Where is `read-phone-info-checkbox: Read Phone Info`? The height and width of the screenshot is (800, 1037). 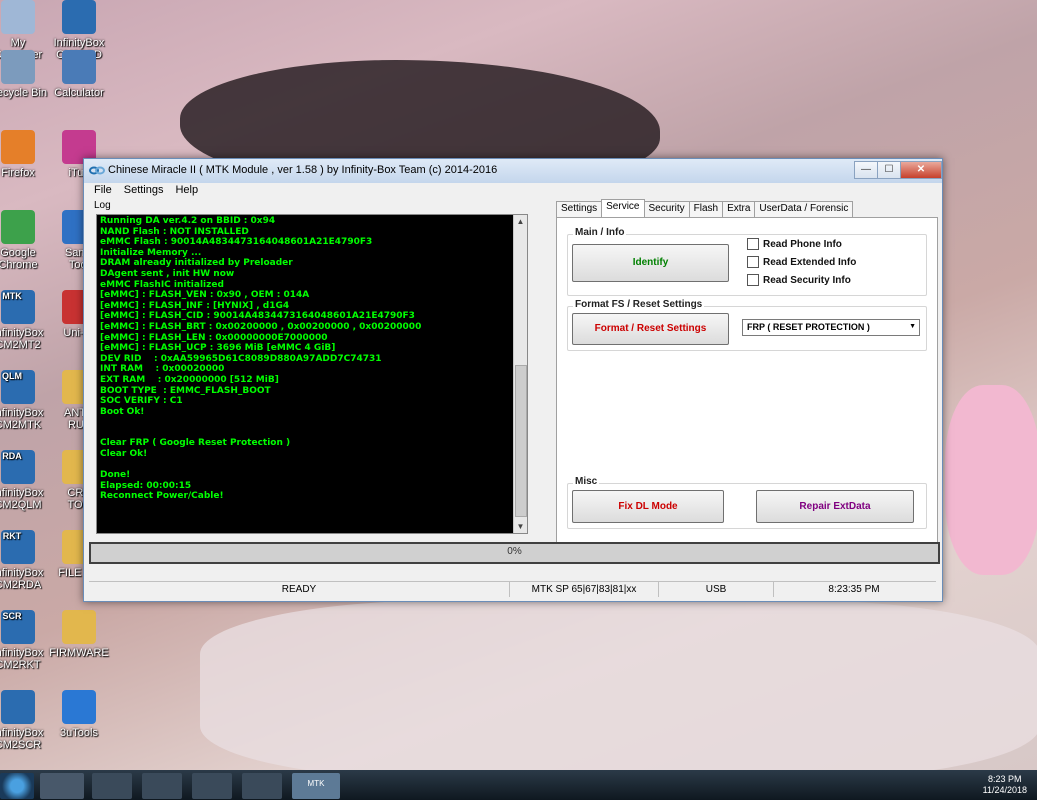
read-phone-info-checkbox: Read Phone Info is located at coordinates (794, 244).